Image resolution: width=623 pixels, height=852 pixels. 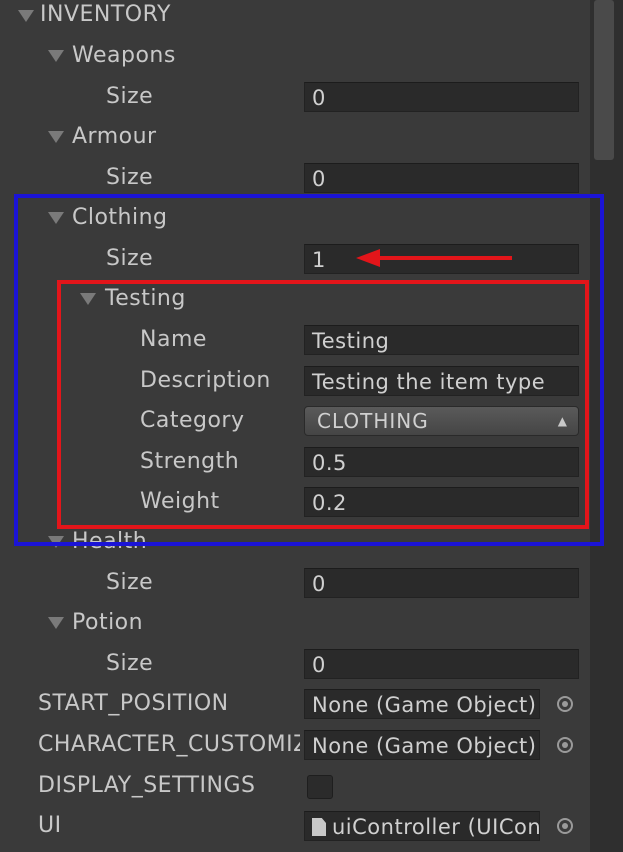 What do you see at coordinates (565, 826) in the screenshot?
I see `ui-picker-icon` at bounding box center [565, 826].